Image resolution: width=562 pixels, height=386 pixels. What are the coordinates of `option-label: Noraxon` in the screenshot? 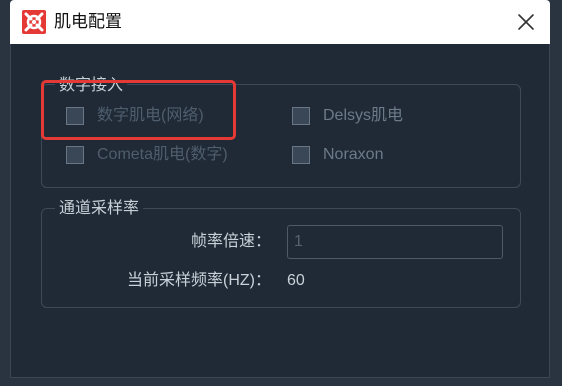 It's located at (353, 154).